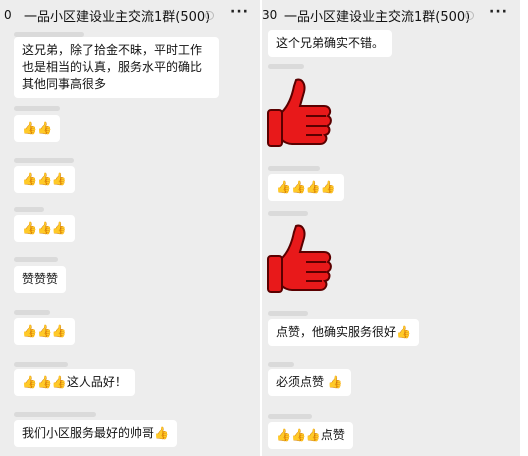 The height and width of the screenshot is (456, 528). I want to click on message-bubble: 👍👍👍这人品好！, so click(74, 382).